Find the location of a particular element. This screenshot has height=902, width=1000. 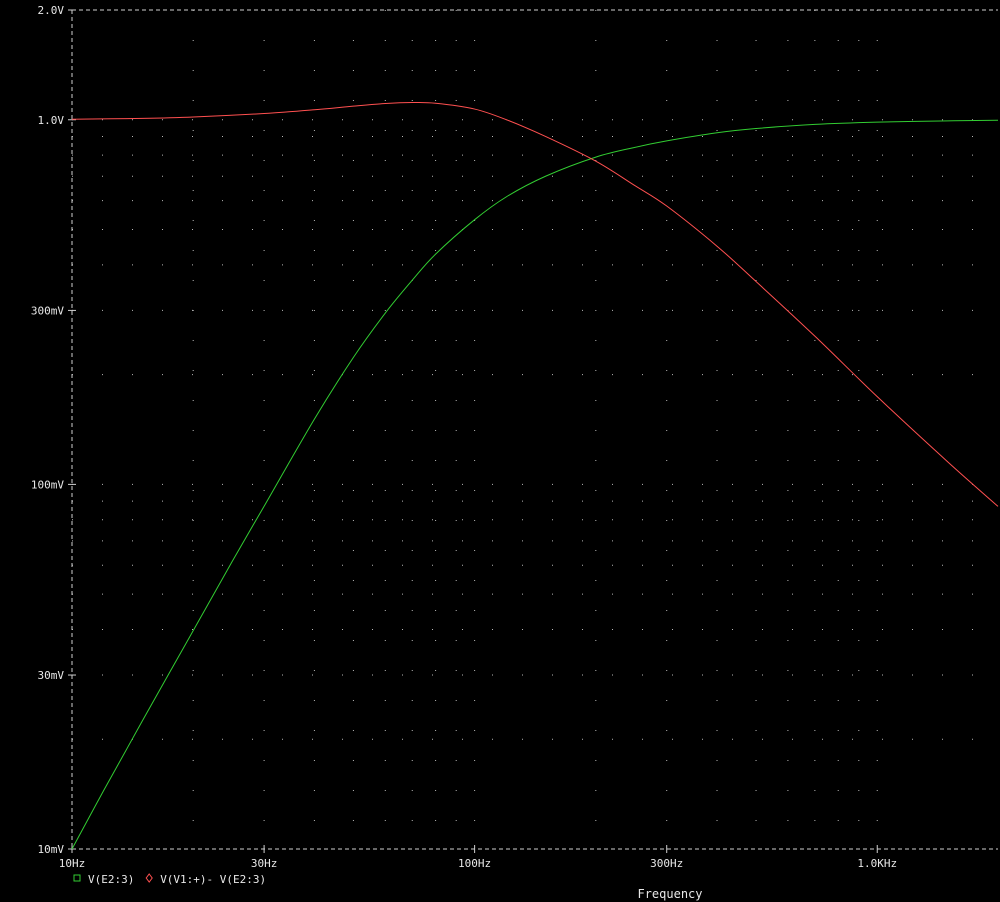

y-tick-label: 10mV is located at coordinates (51, 849).